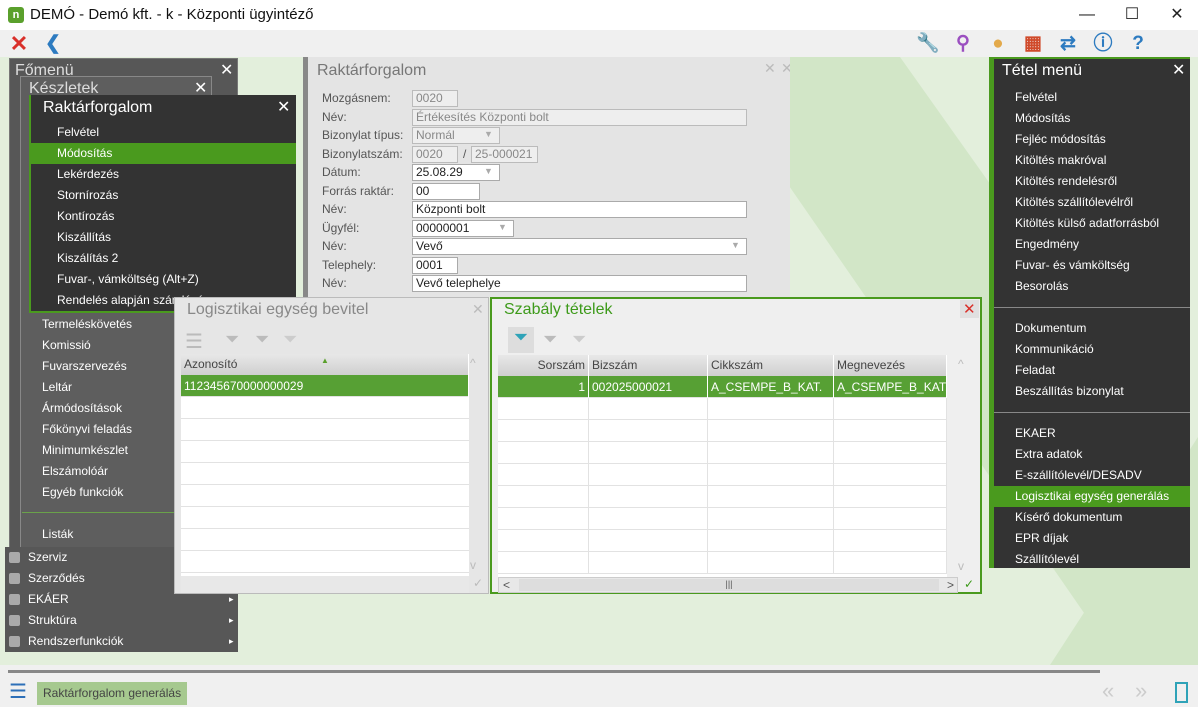 Image resolution: width=1198 pixels, height=707 pixels. What do you see at coordinates (579, 117) in the screenshot?
I see `field-input: Értékesítés Központi bolt` at bounding box center [579, 117].